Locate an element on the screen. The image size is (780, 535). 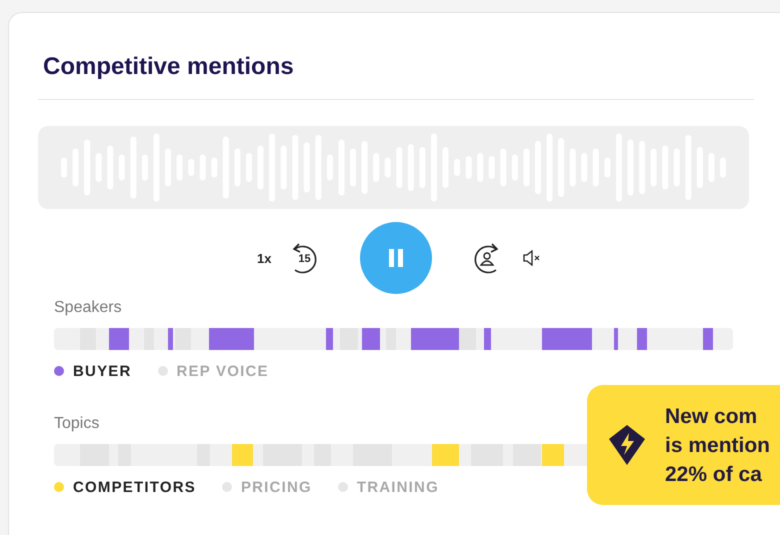
section-label: Speakers is located at coordinates (88, 308).